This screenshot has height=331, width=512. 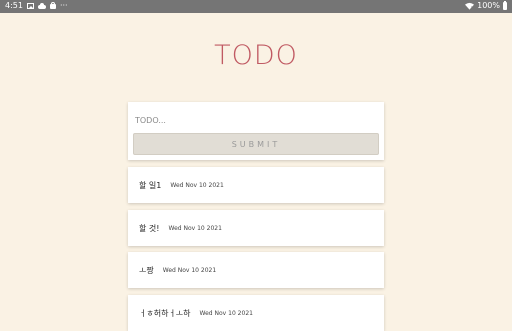 I want to click on todo-form: SUBMIT, so click(x=256, y=131).